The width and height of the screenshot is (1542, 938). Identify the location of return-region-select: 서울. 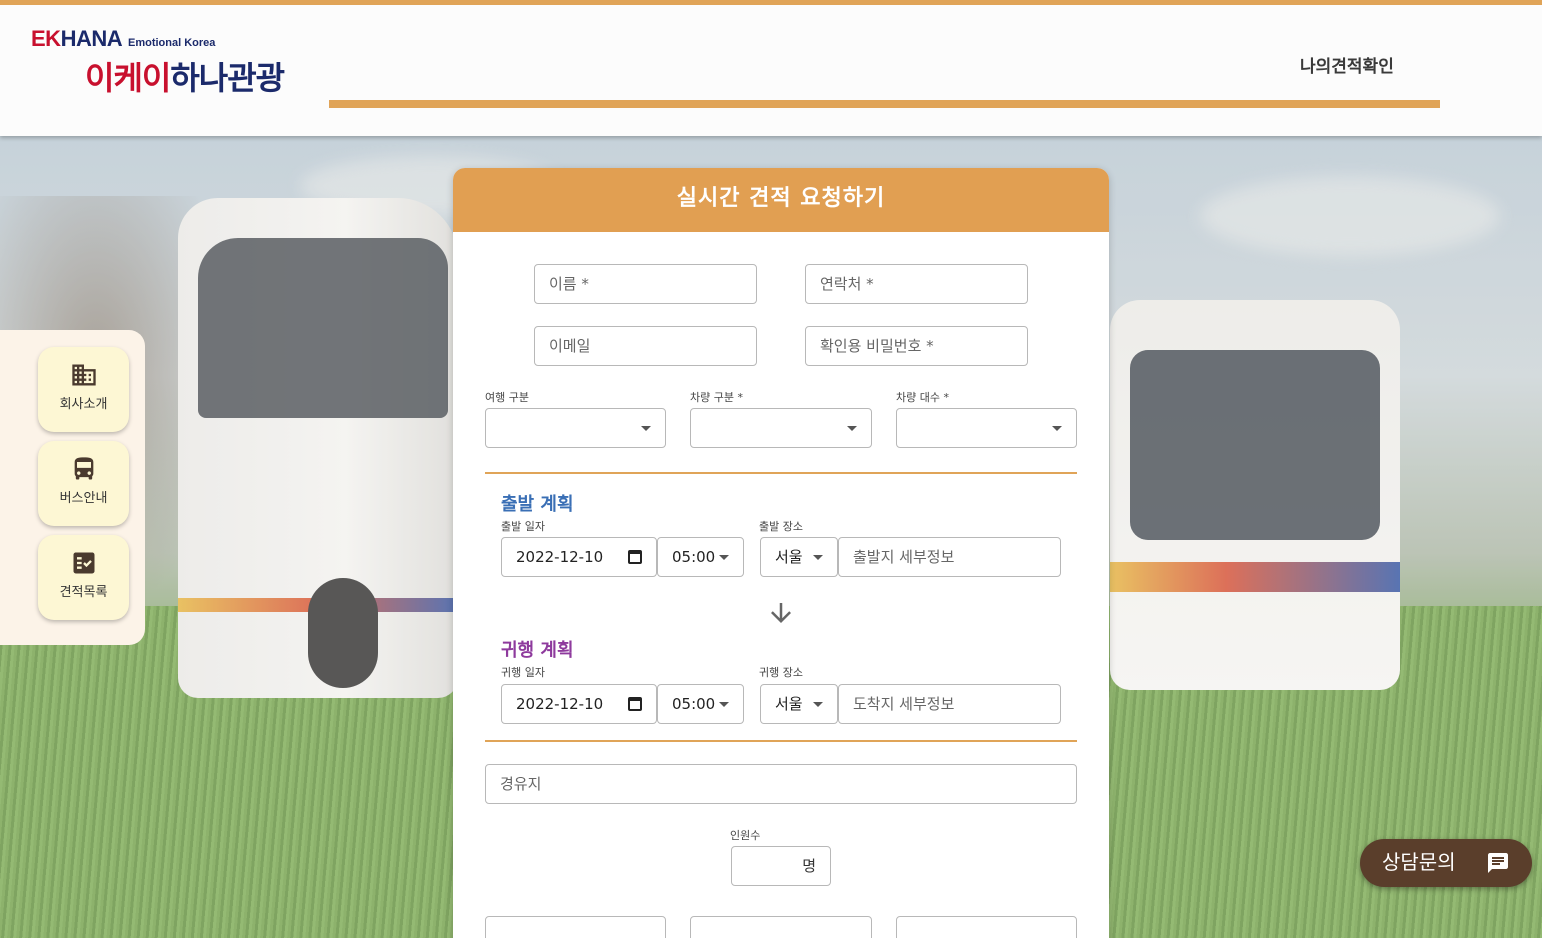
(799, 704).